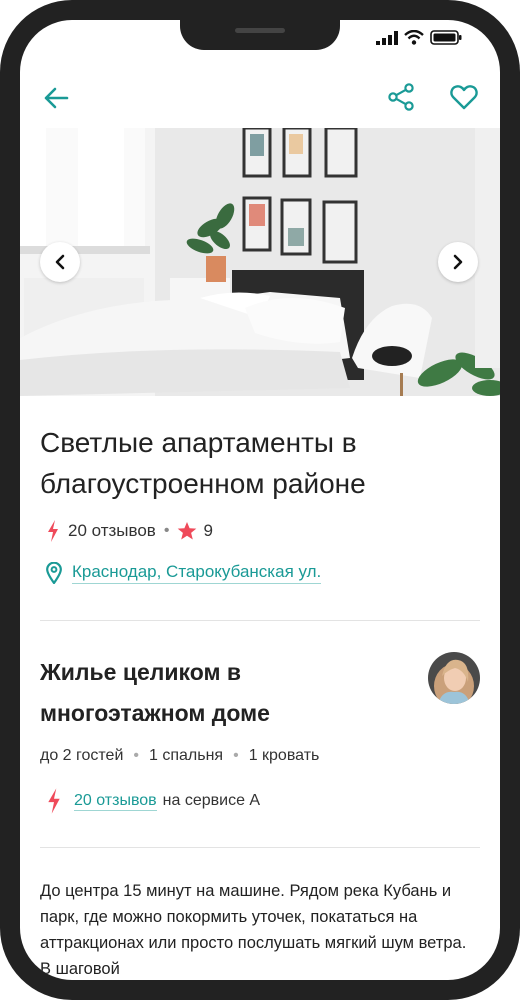 This screenshot has width=520, height=1000. I want to click on location-row: Краснодар, Старокубанская ул., so click(184, 573).